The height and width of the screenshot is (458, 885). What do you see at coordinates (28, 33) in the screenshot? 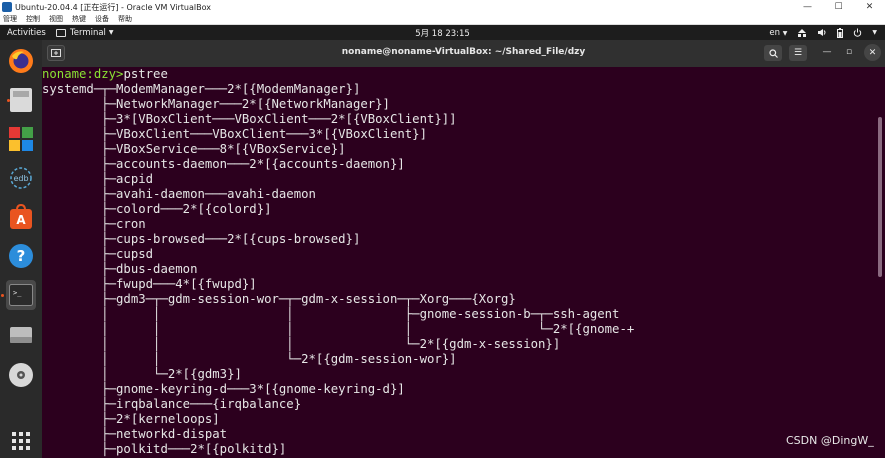
I see `activities-button: Activities` at bounding box center [28, 33].